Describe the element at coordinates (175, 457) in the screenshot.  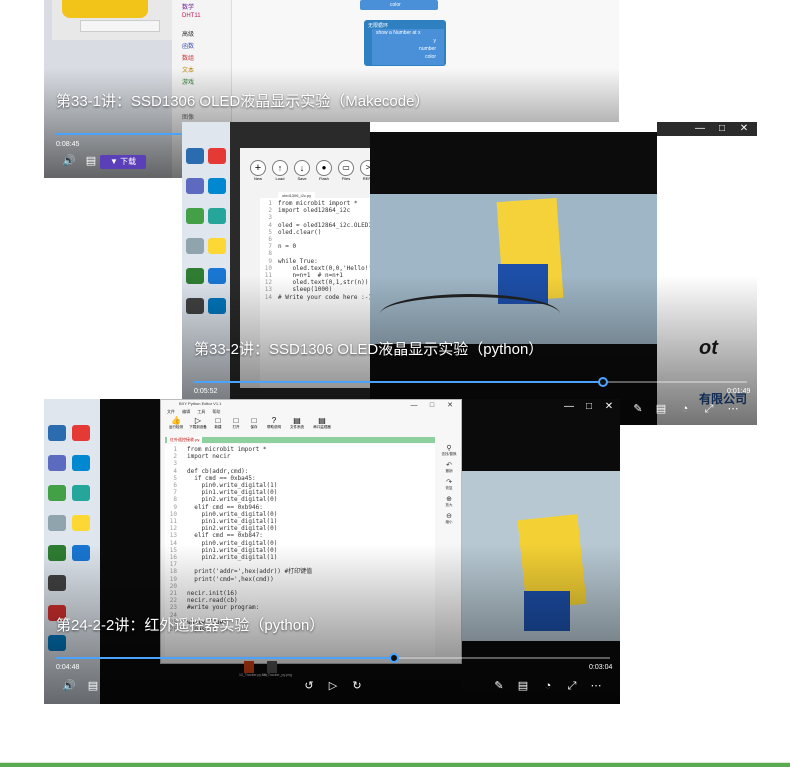
I see `line-number: 2` at that location.